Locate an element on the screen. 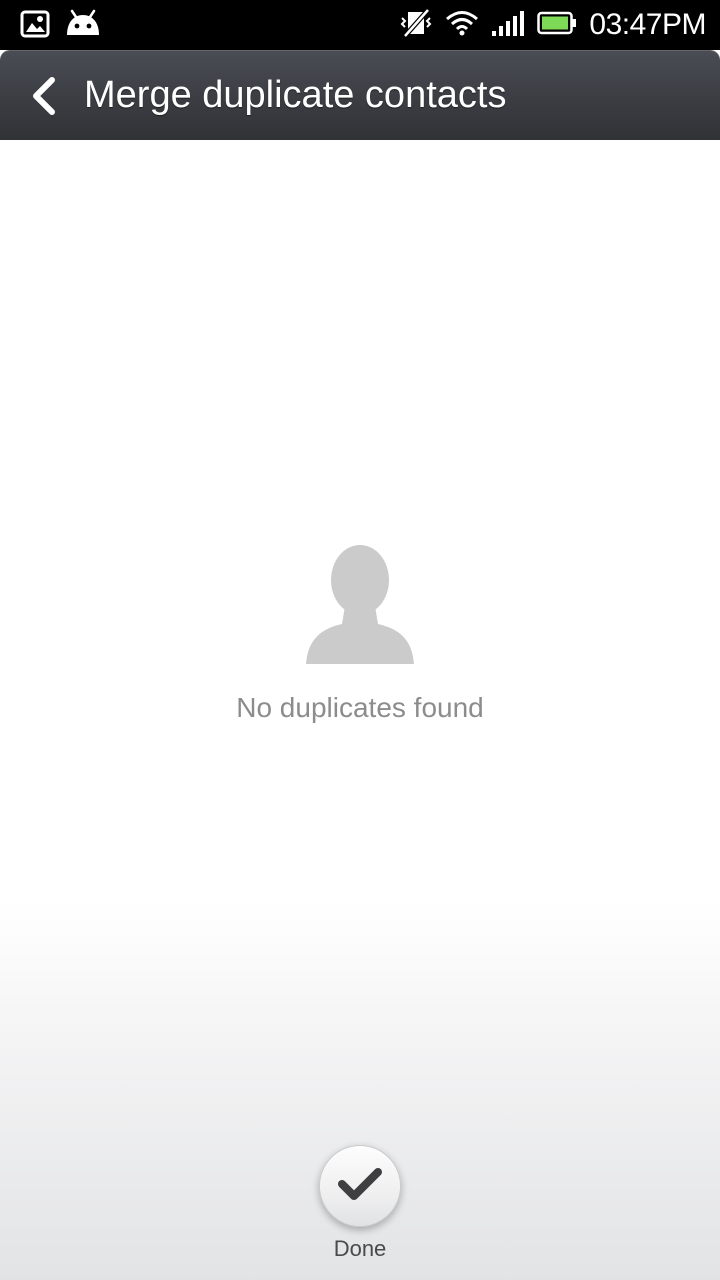 The image size is (720, 1280). action-bar: Merge duplicate contacts is located at coordinates (360, 95).